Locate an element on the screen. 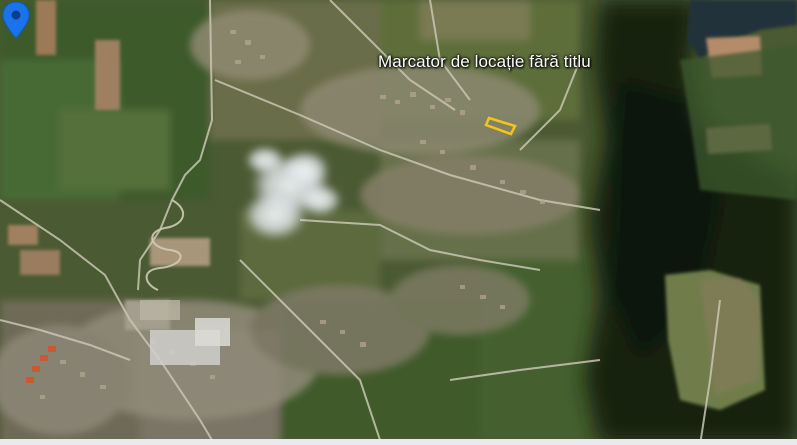 The image size is (797, 445). location-pin-icon is located at coordinates (16, 20).